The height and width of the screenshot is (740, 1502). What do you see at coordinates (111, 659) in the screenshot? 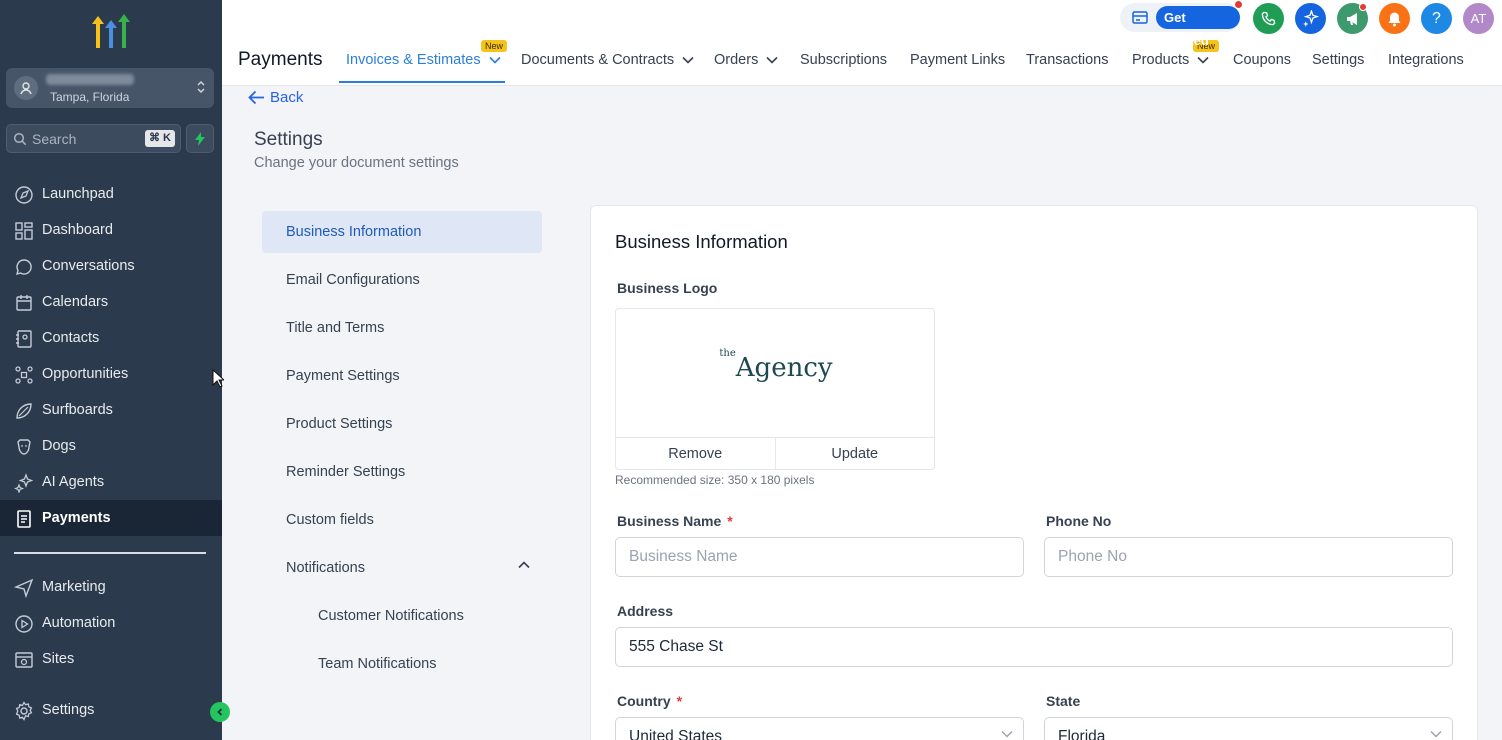
I see `sidebar-item-sites: Sites` at bounding box center [111, 659].